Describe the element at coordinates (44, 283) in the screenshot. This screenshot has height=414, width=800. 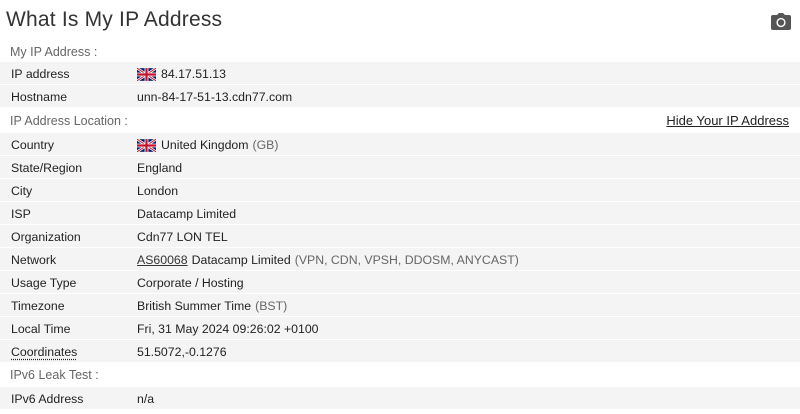
I see `usage-type-label: Usage Type` at that location.